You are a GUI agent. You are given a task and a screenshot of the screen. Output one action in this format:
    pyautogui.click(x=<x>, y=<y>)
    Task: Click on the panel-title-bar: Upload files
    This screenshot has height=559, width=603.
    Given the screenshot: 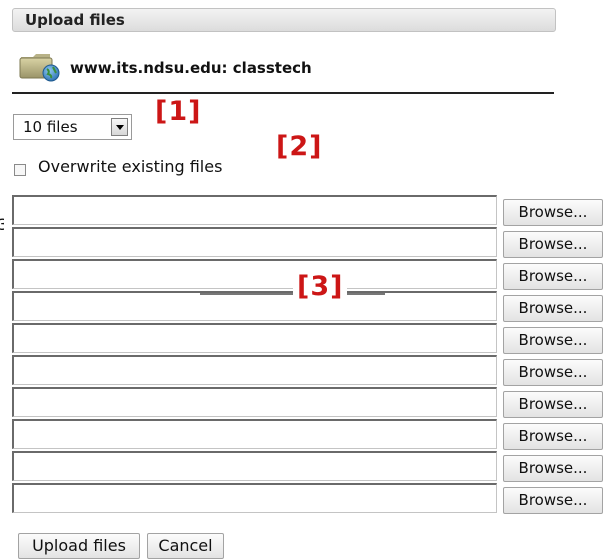 What is the action you would take?
    pyautogui.click(x=284, y=20)
    